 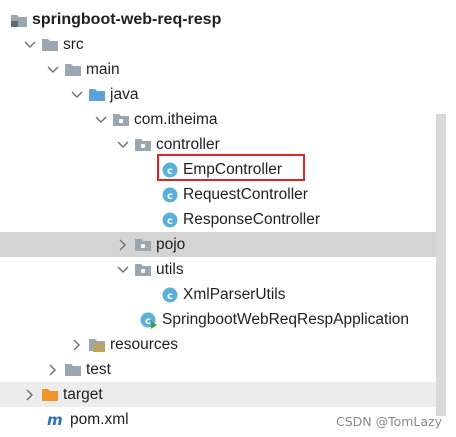 I want to click on tree-label-package: com.itheima, so click(x=176, y=119).